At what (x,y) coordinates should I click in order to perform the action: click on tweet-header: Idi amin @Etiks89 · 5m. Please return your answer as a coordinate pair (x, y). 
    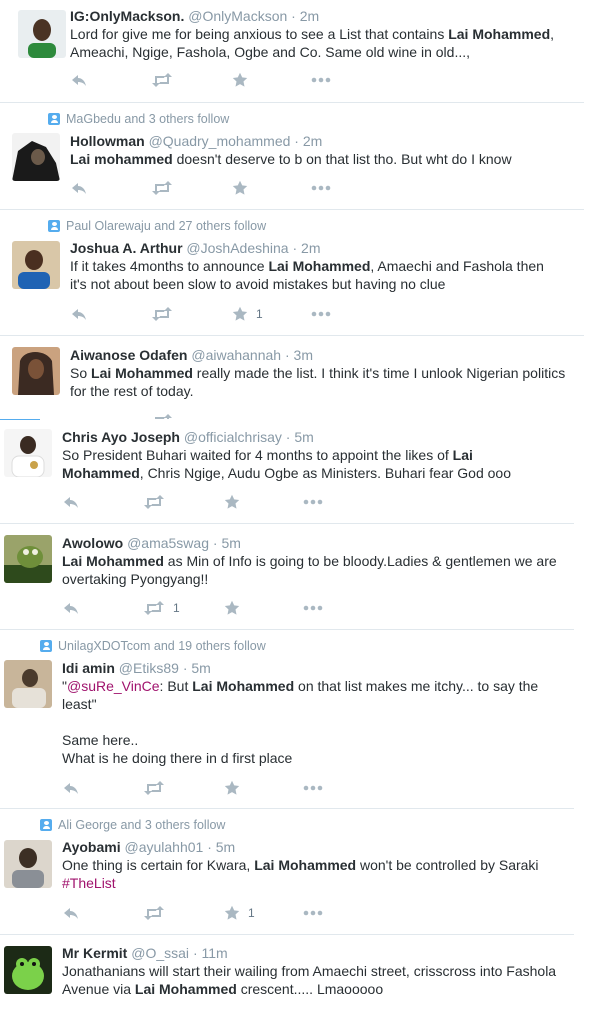
    Looking at the image, I should click on (136, 668).